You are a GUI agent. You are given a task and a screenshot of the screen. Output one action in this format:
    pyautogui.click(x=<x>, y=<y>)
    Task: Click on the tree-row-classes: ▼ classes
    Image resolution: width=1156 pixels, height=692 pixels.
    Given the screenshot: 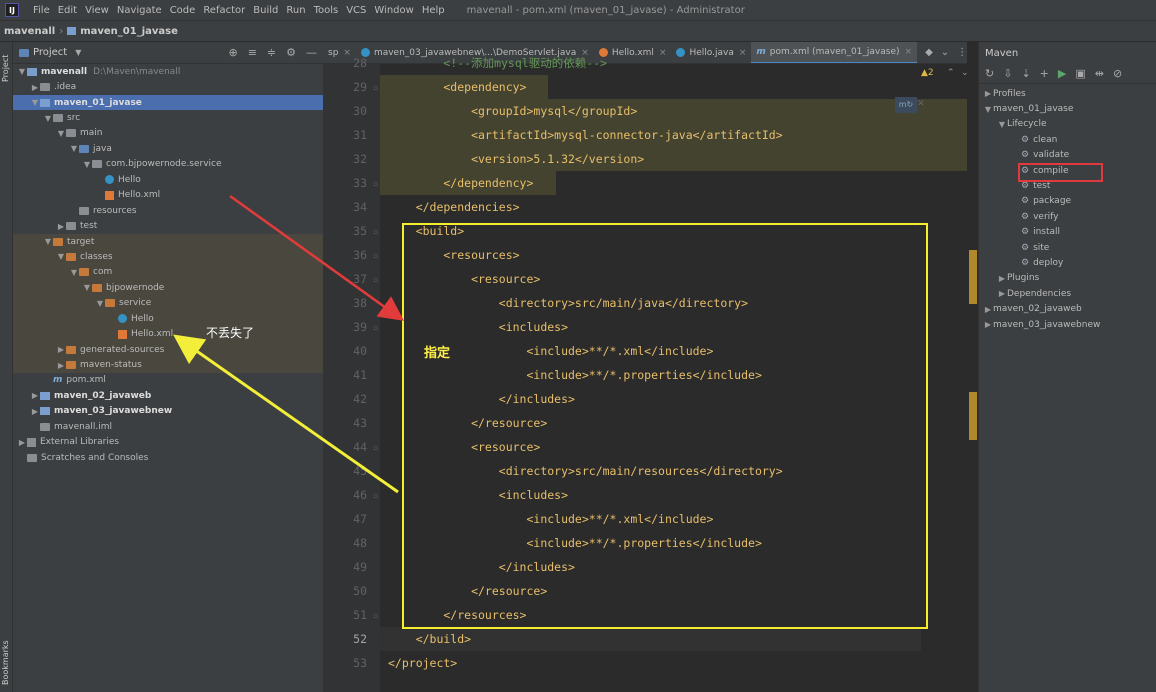 What is the action you would take?
    pyautogui.click(x=168, y=257)
    